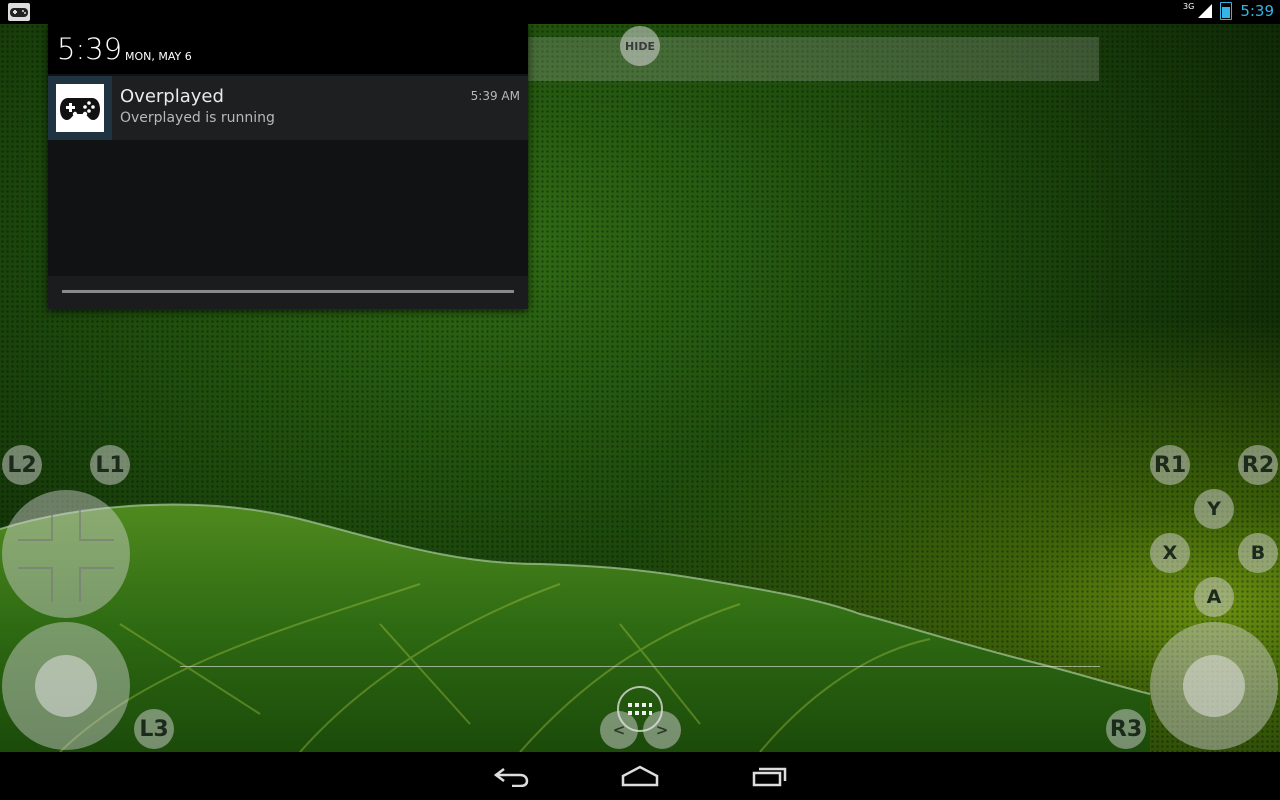 The width and height of the screenshot is (1280, 800). Describe the element at coordinates (197, 118) in the screenshot. I see `notification-text: Overplayed is running` at that location.